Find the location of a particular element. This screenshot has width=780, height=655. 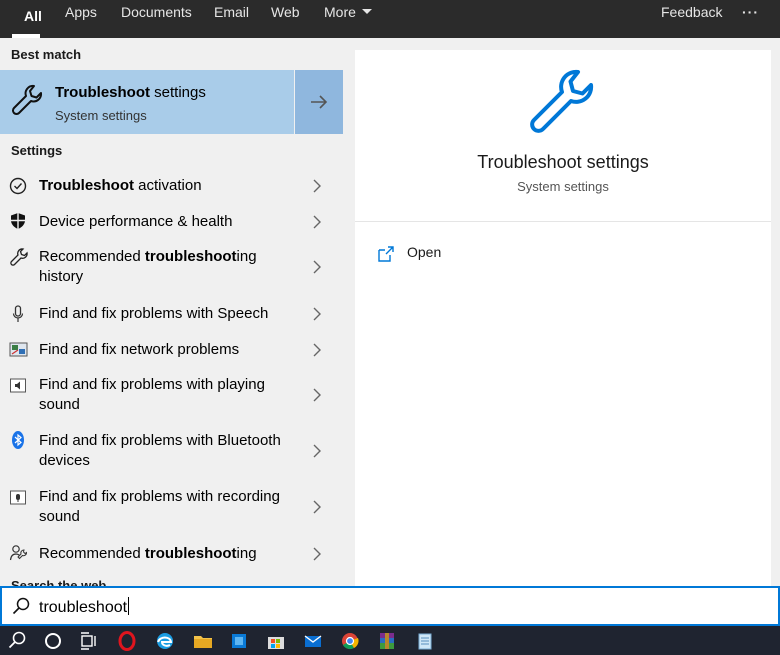

best-match-heading: Best match is located at coordinates (46, 54).